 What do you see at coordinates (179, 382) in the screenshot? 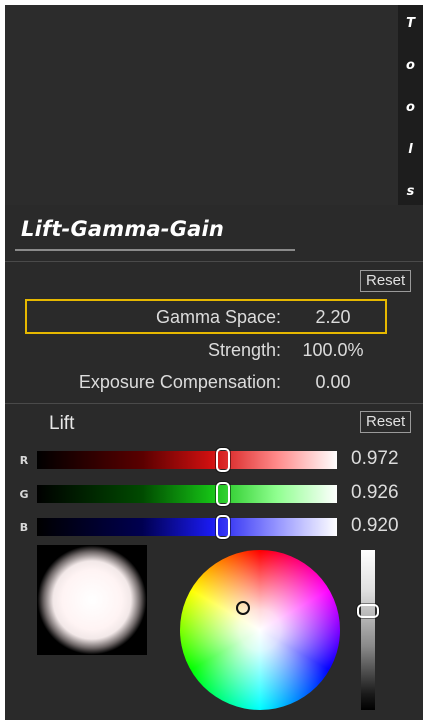
I see `exposure-compensation-label: Exposure Compensation:` at bounding box center [179, 382].